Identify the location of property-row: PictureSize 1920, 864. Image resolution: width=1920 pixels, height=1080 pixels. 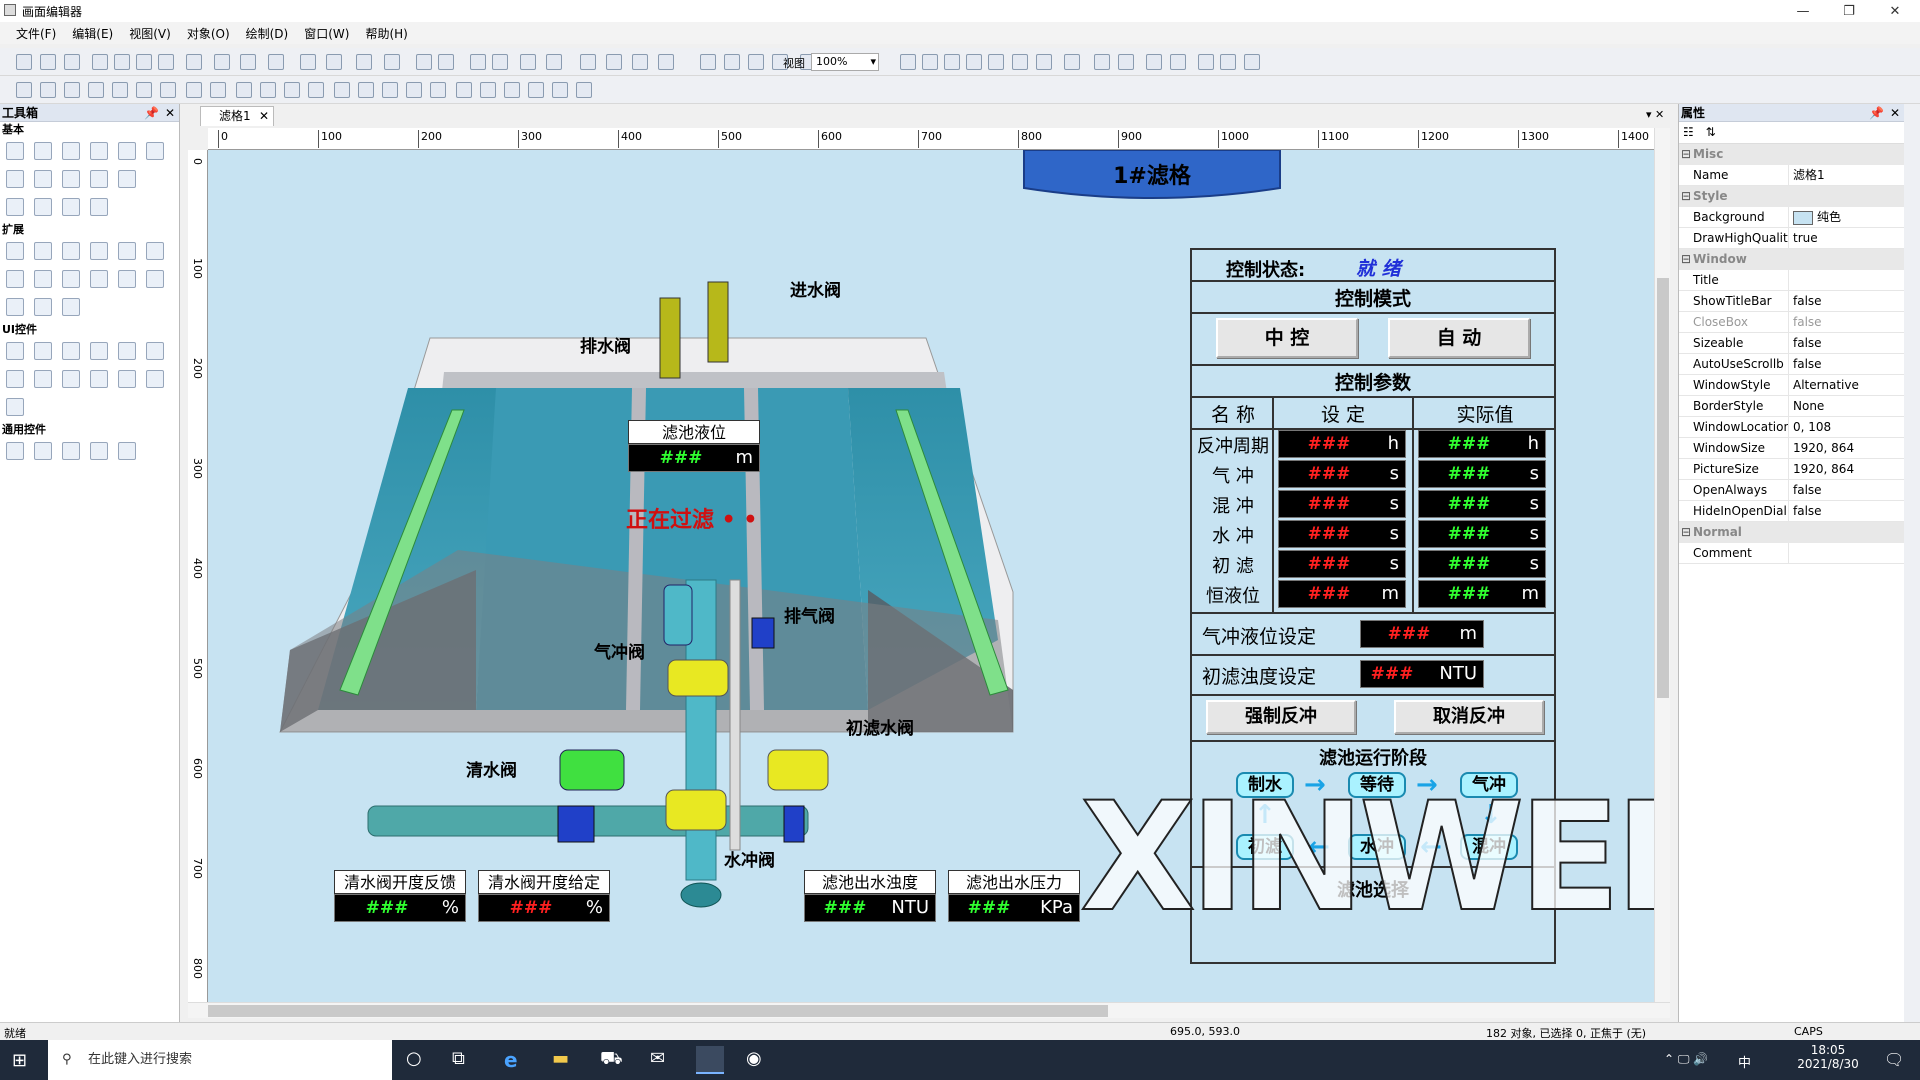
(1791, 469).